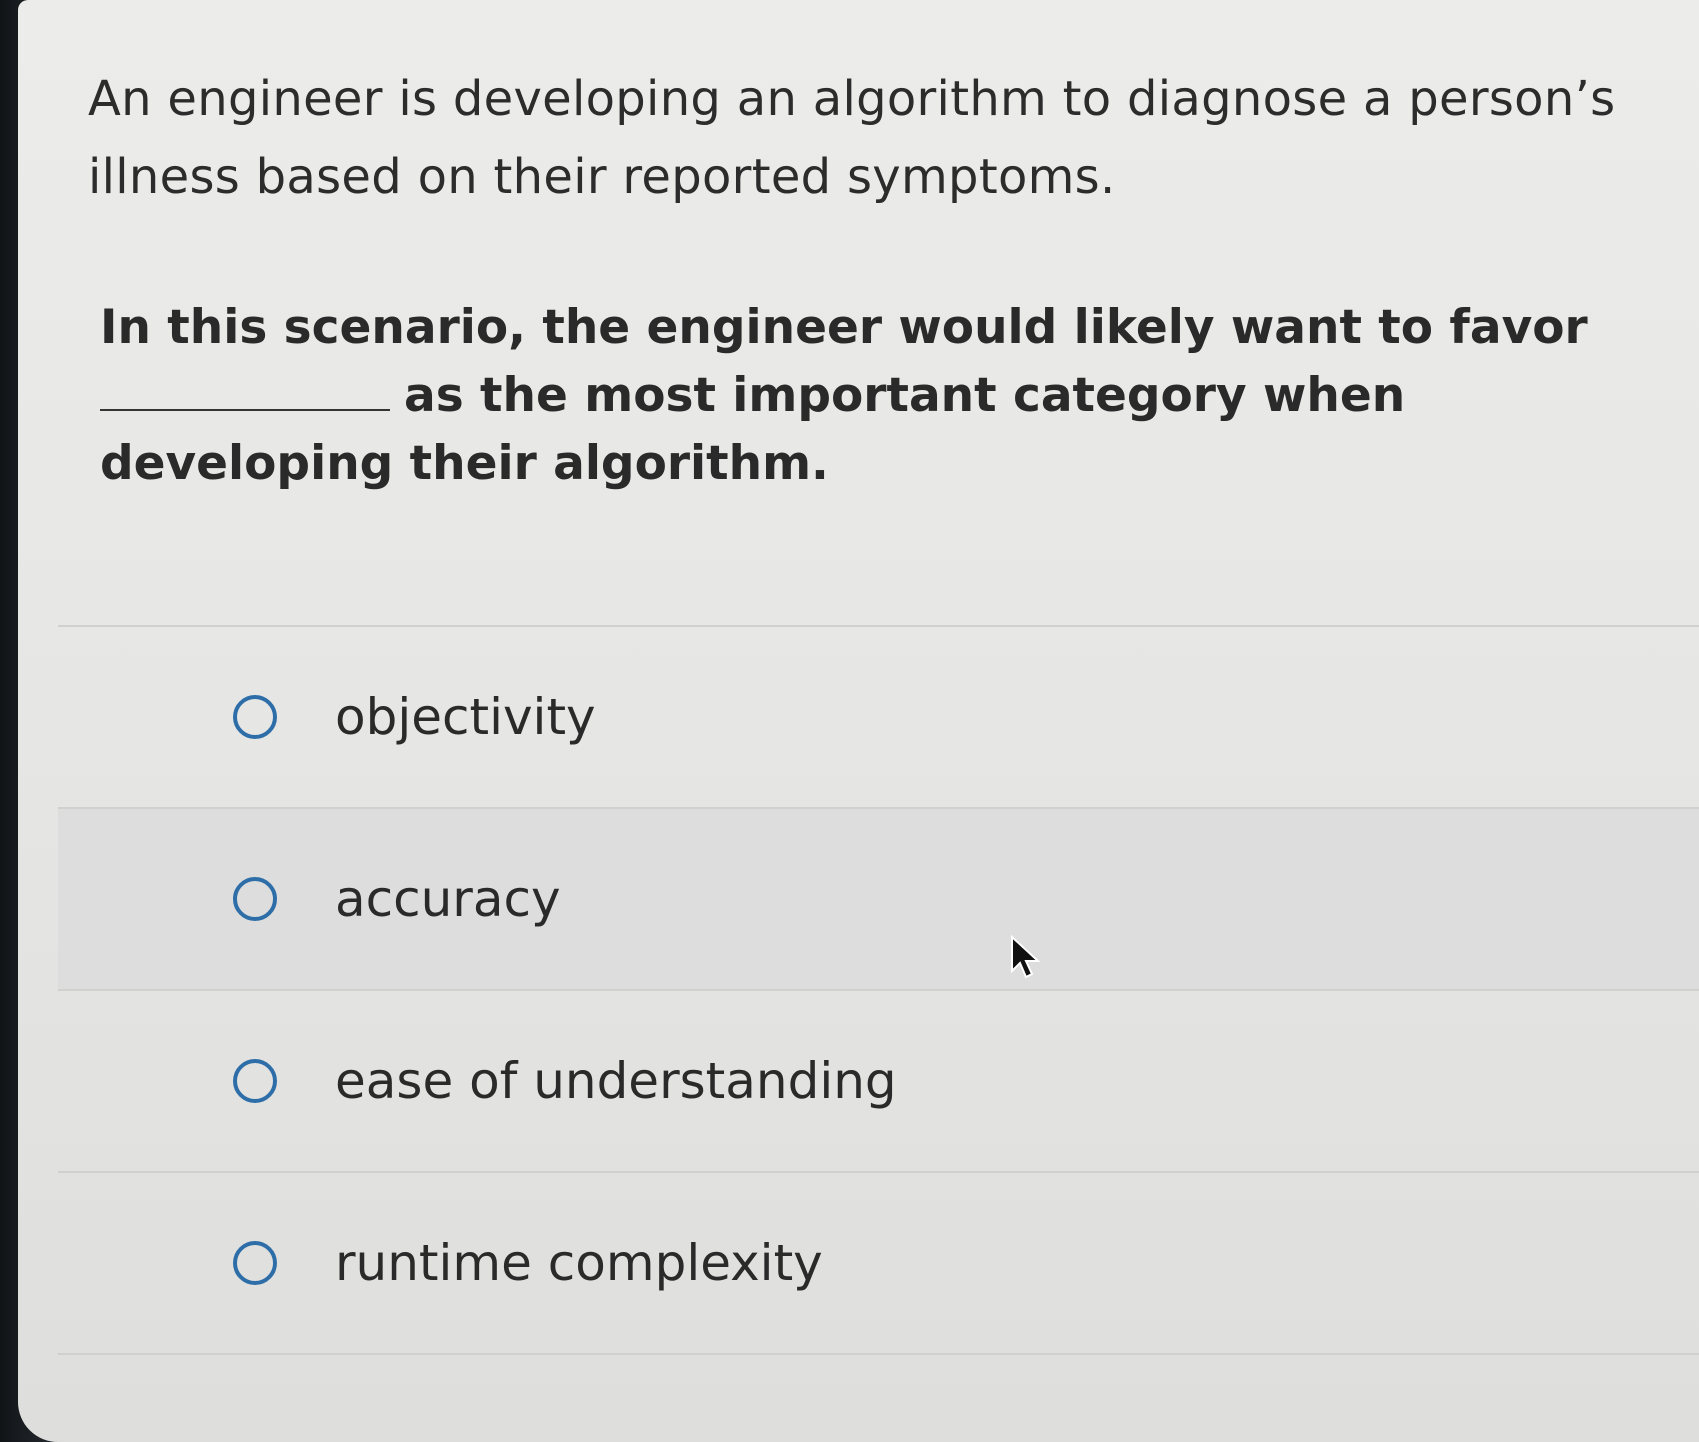 Image resolution: width=1699 pixels, height=1442 pixels. Describe the element at coordinates (878, 1263) in the screenshot. I see `answer-option-runtime-complexity: runtime complexity` at that location.